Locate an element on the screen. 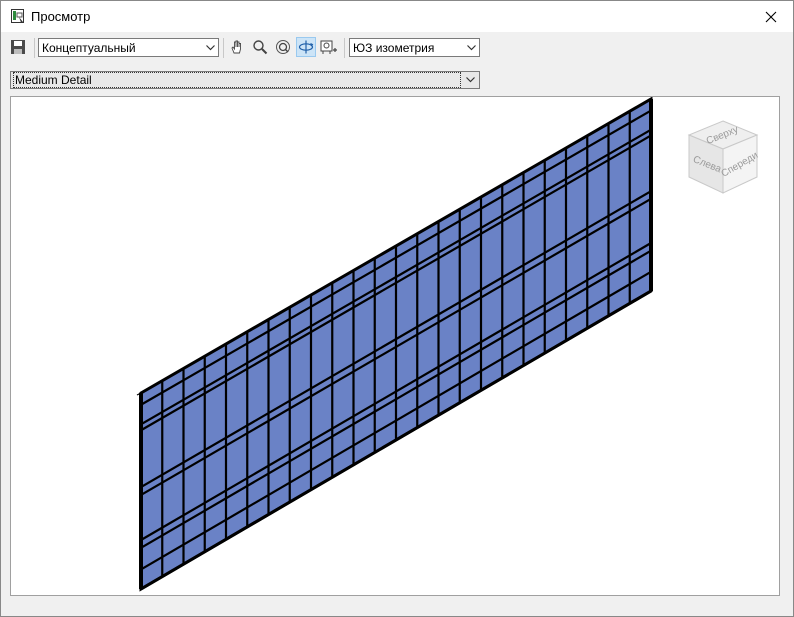  app-icon is located at coordinates (18, 16).